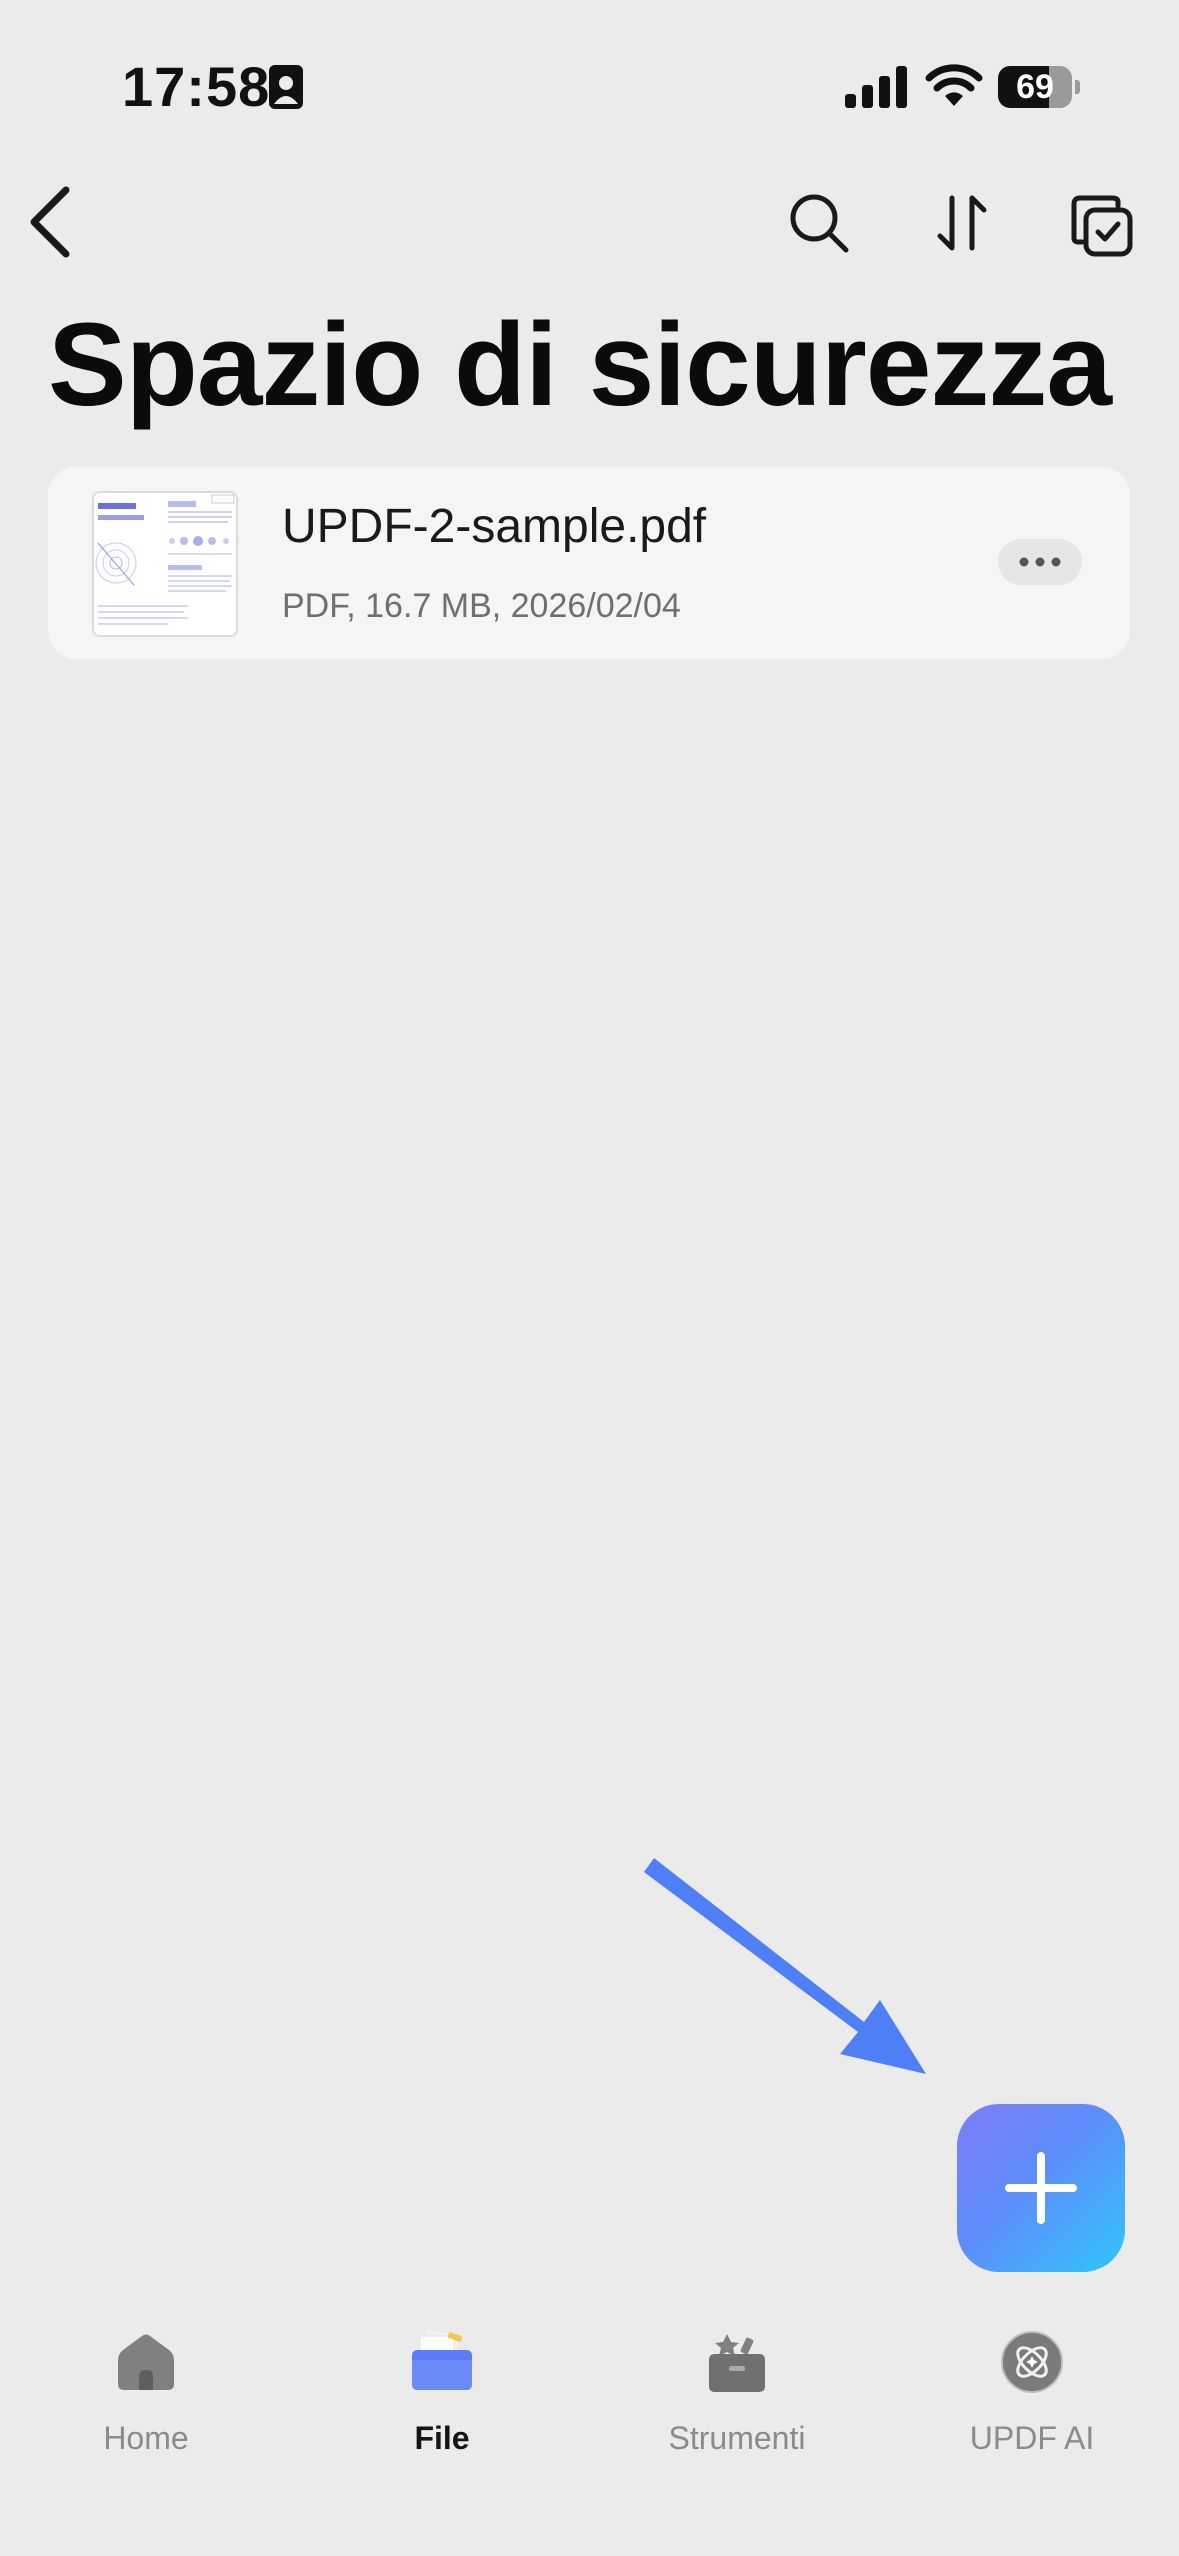 The image size is (1179, 2556). I want to click on tab-bar: Home File Strumenti UPDF AI, so click(589, 2428).